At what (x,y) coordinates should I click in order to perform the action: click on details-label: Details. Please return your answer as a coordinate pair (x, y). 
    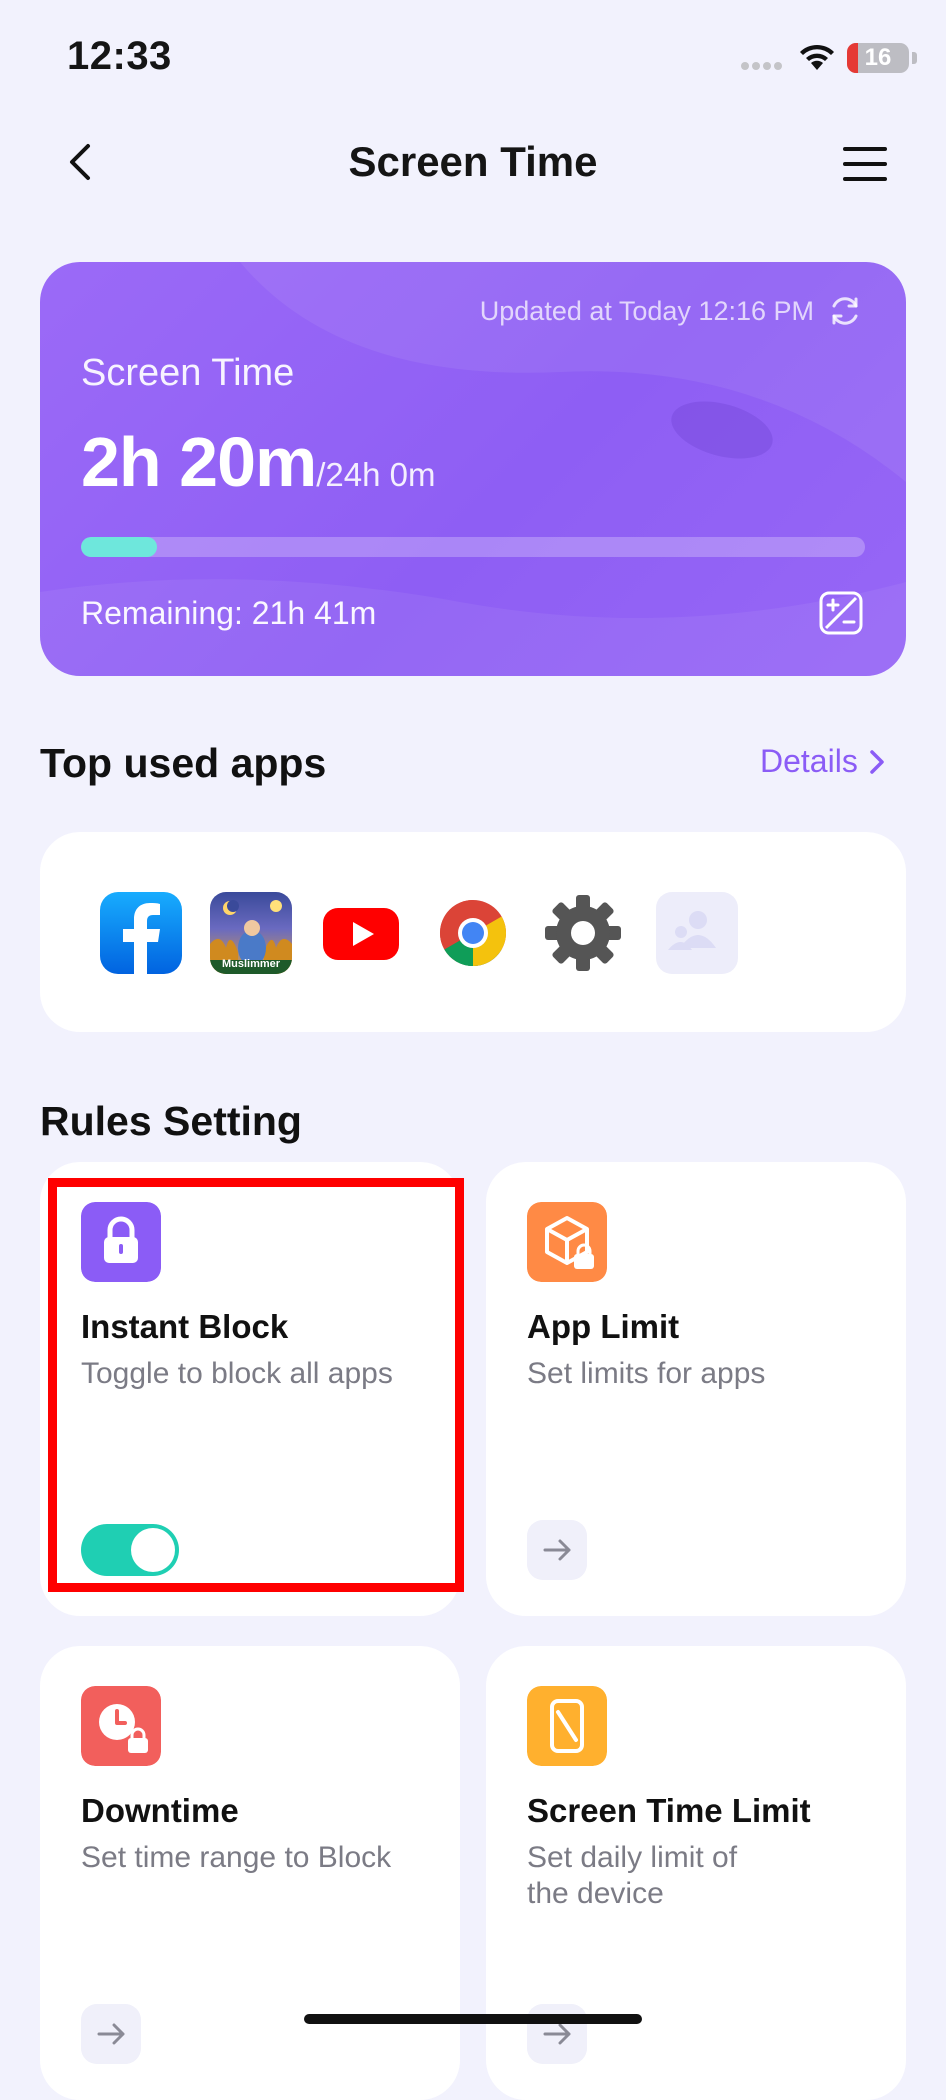
    Looking at the image, I should click on (809, 761).